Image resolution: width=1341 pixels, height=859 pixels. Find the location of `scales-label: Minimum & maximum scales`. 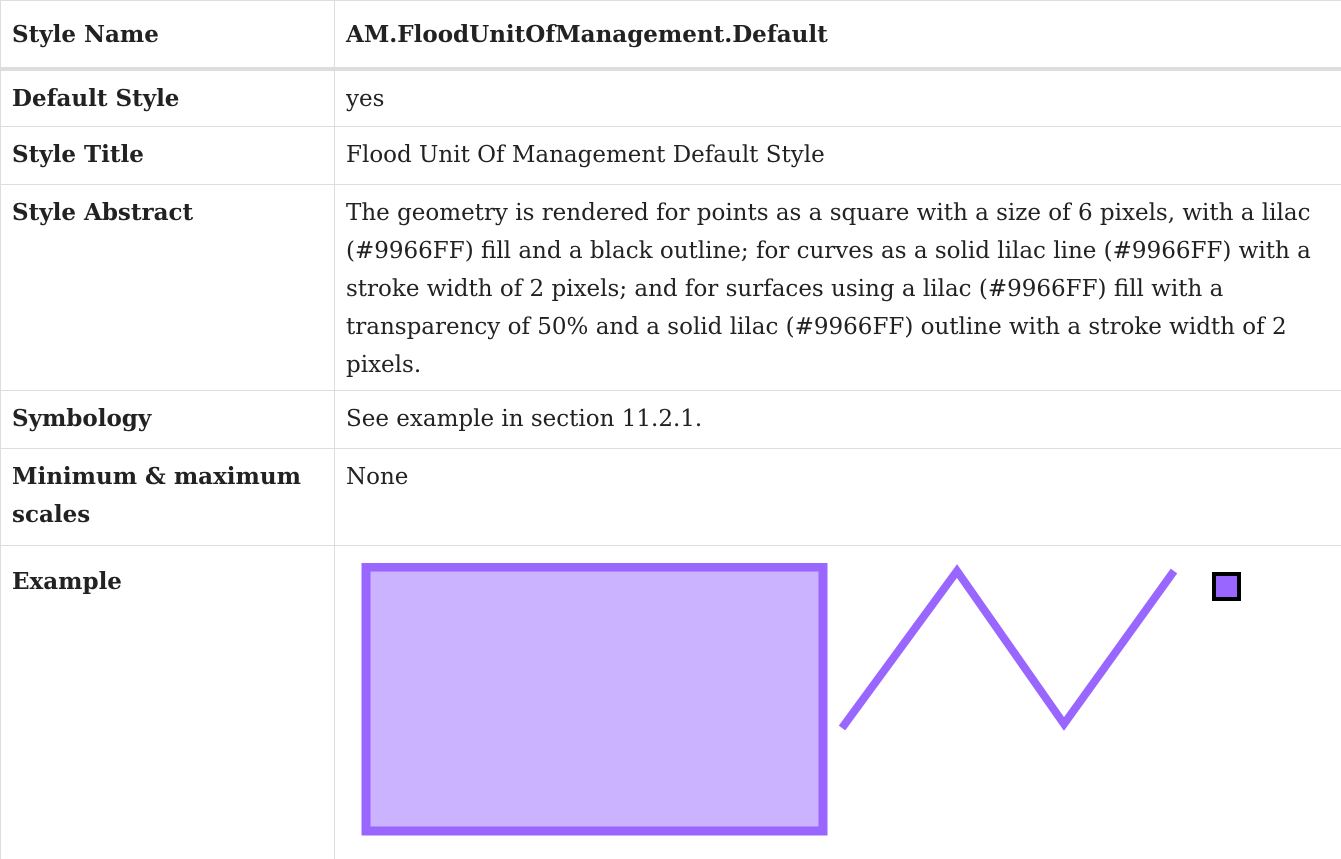

scales-label: Minimum & maximum scales is located at coordinates (167, 497).